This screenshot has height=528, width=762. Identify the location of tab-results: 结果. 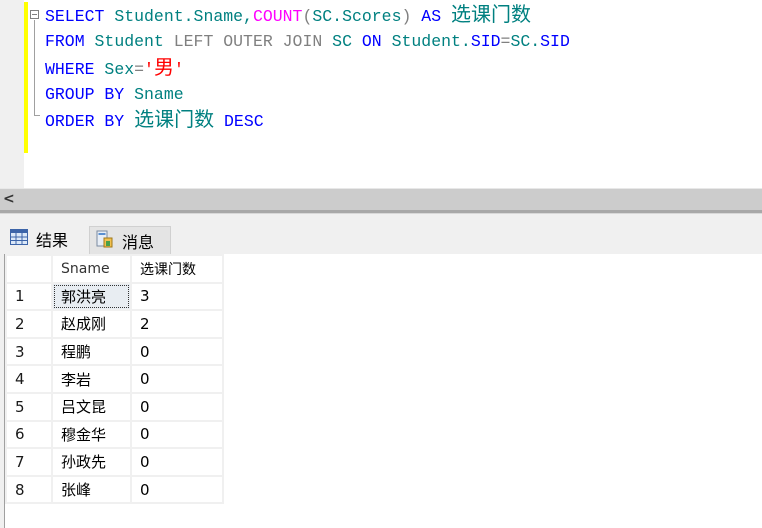
(46, 239).